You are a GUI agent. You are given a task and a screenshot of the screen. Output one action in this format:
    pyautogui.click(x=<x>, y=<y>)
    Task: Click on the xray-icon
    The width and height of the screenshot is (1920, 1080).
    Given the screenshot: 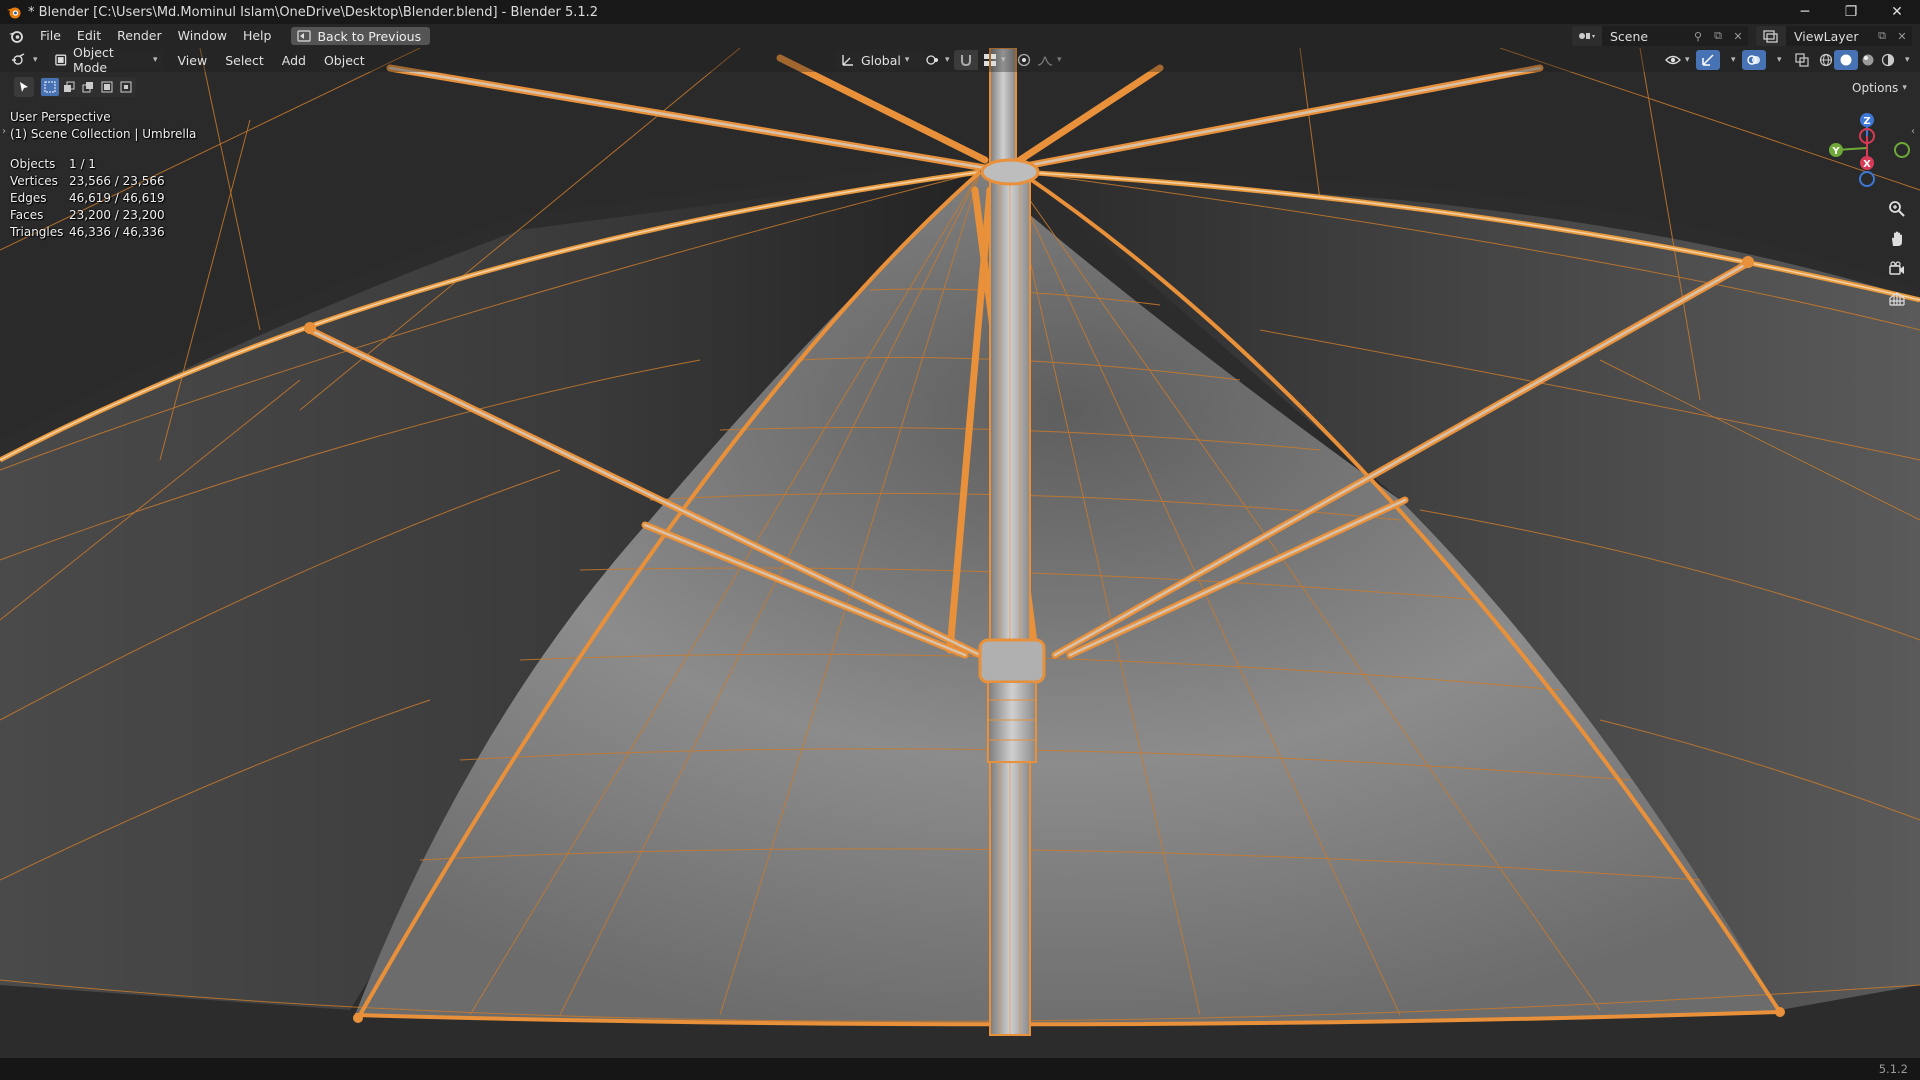 What is the action you would take?
    pyautogui.click(x=1802, y=60)
    